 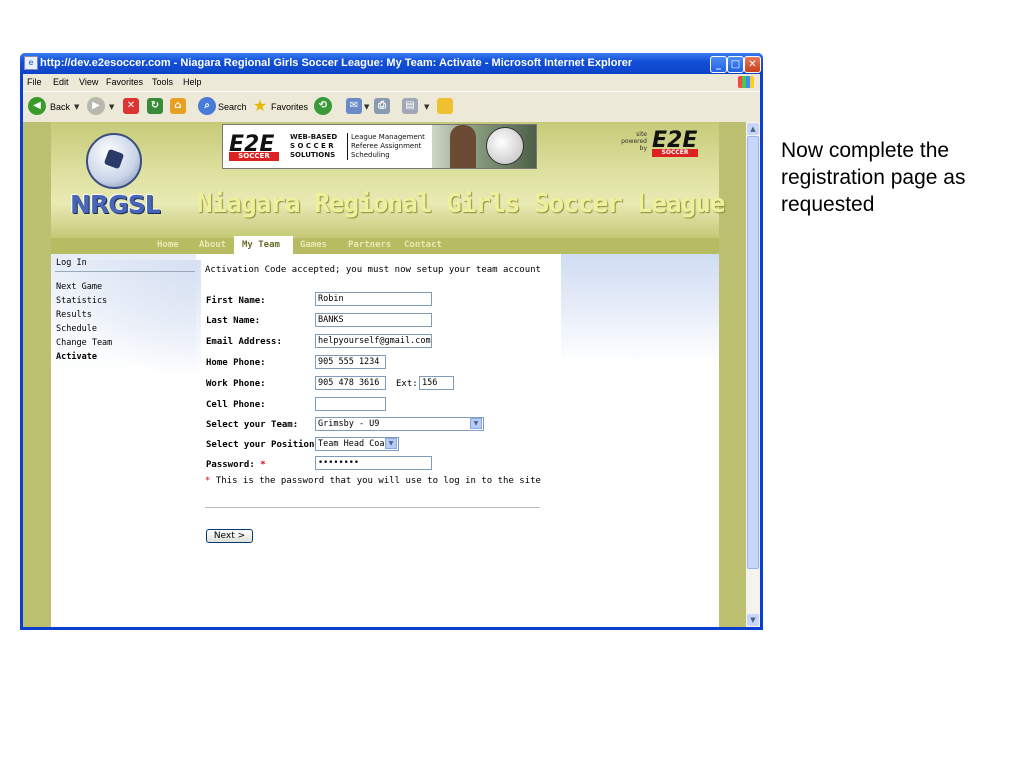 I want to click on history-icon: ⟲, so click(x=323, y=106).